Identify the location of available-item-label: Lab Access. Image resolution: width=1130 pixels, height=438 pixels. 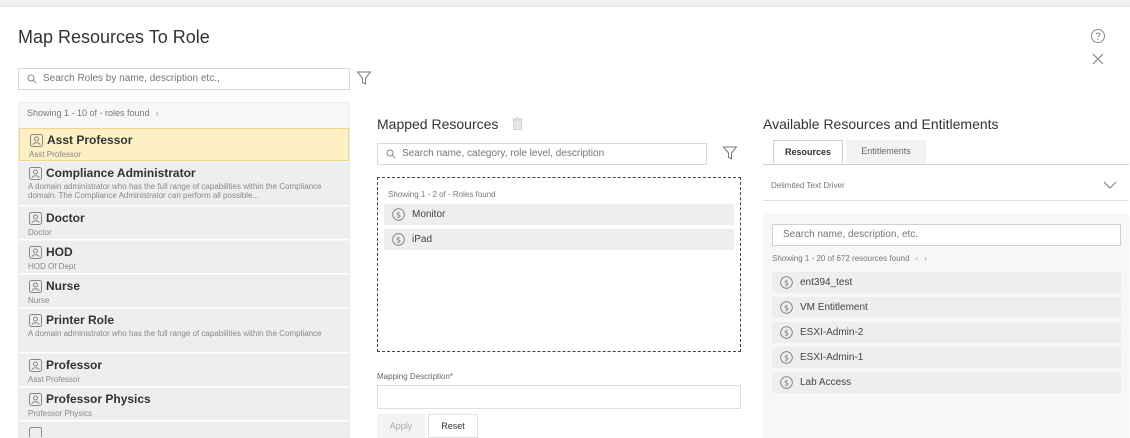
(826, 382).